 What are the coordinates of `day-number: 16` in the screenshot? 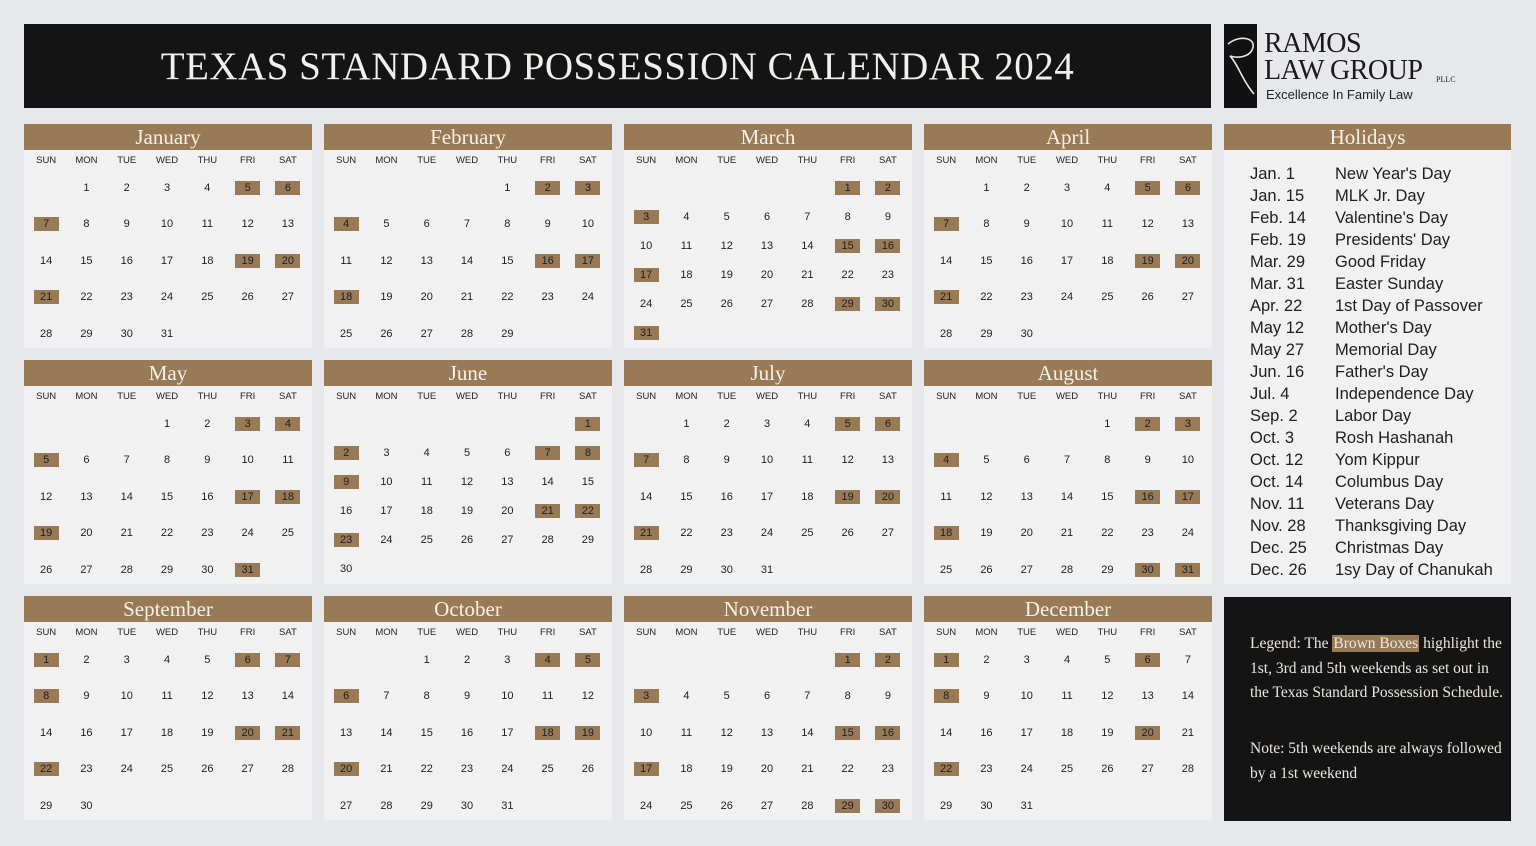 It's located at (548, 260).